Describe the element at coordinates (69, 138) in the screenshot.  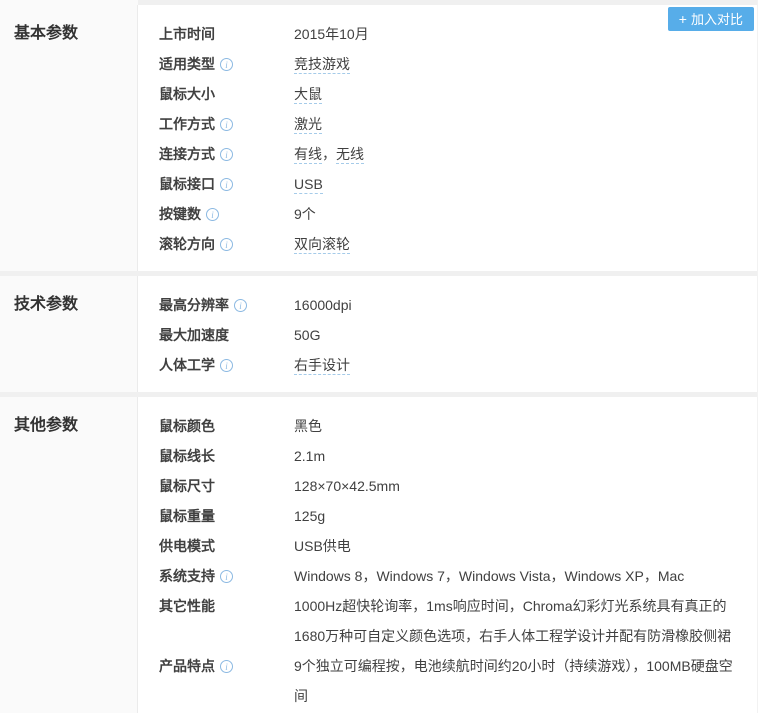
I see `section-header-column: 基本参数` at that location.